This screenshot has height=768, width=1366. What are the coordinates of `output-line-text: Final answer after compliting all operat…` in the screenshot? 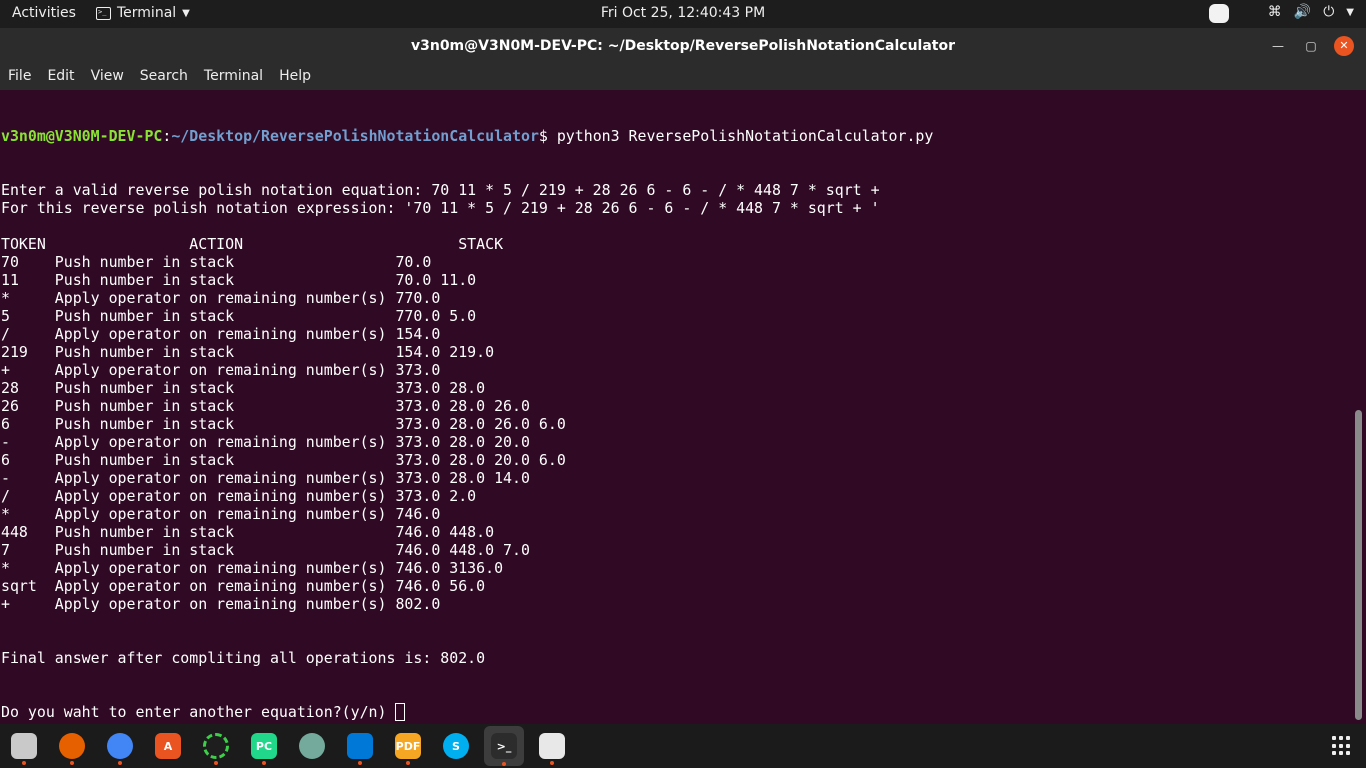 It's located at (243, 658).